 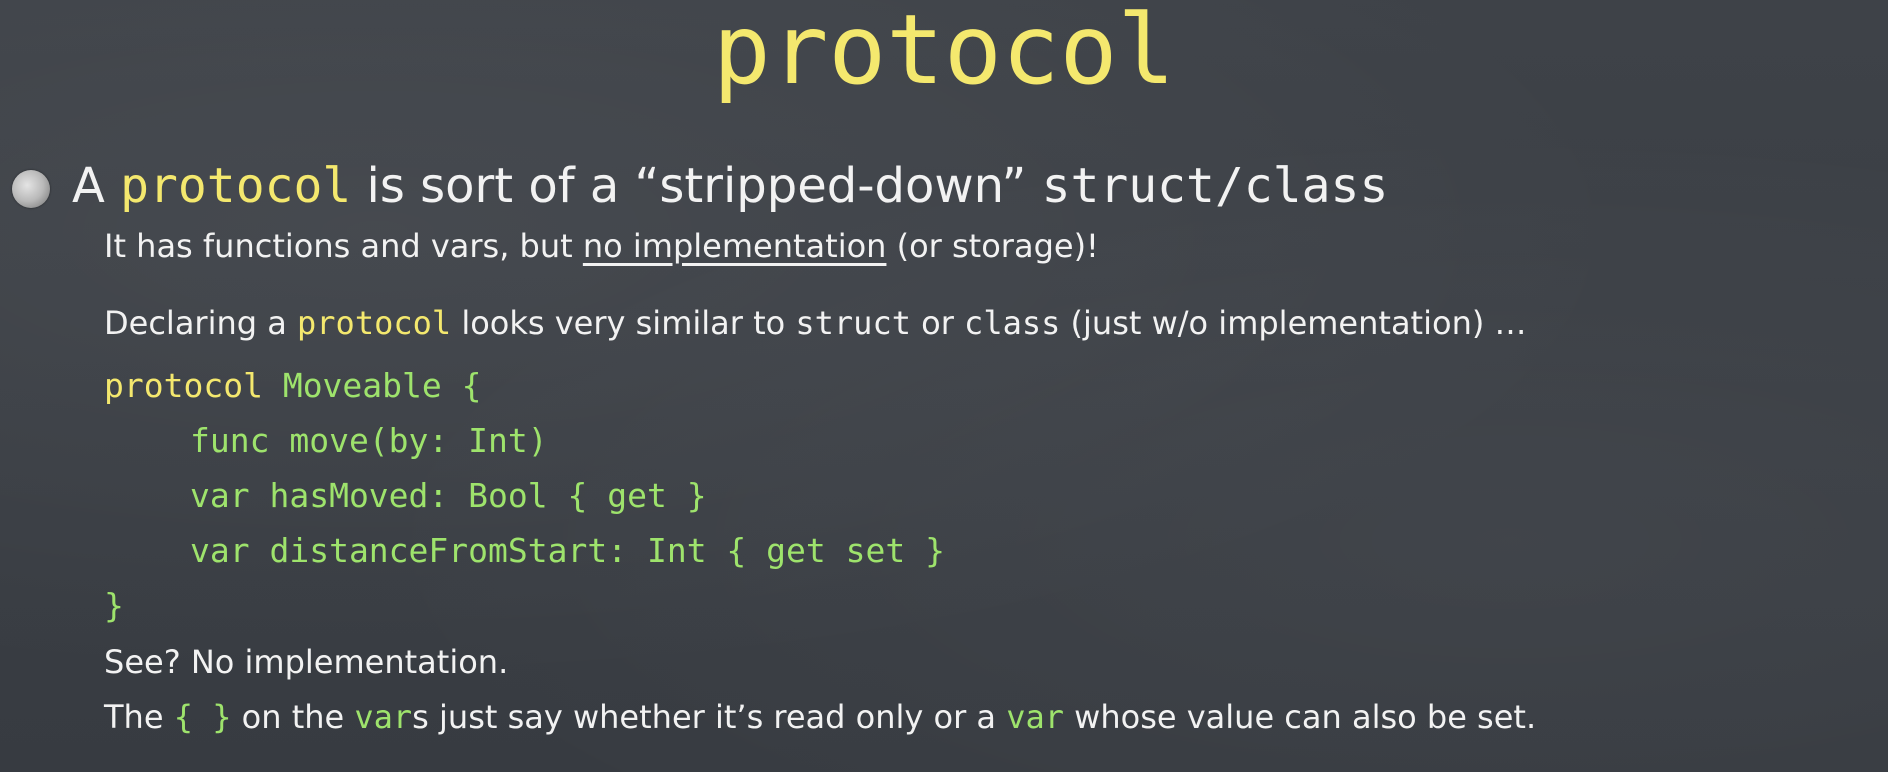 I want to click on code-line-1: protocol Moveable {, so click(x=524, y=385).